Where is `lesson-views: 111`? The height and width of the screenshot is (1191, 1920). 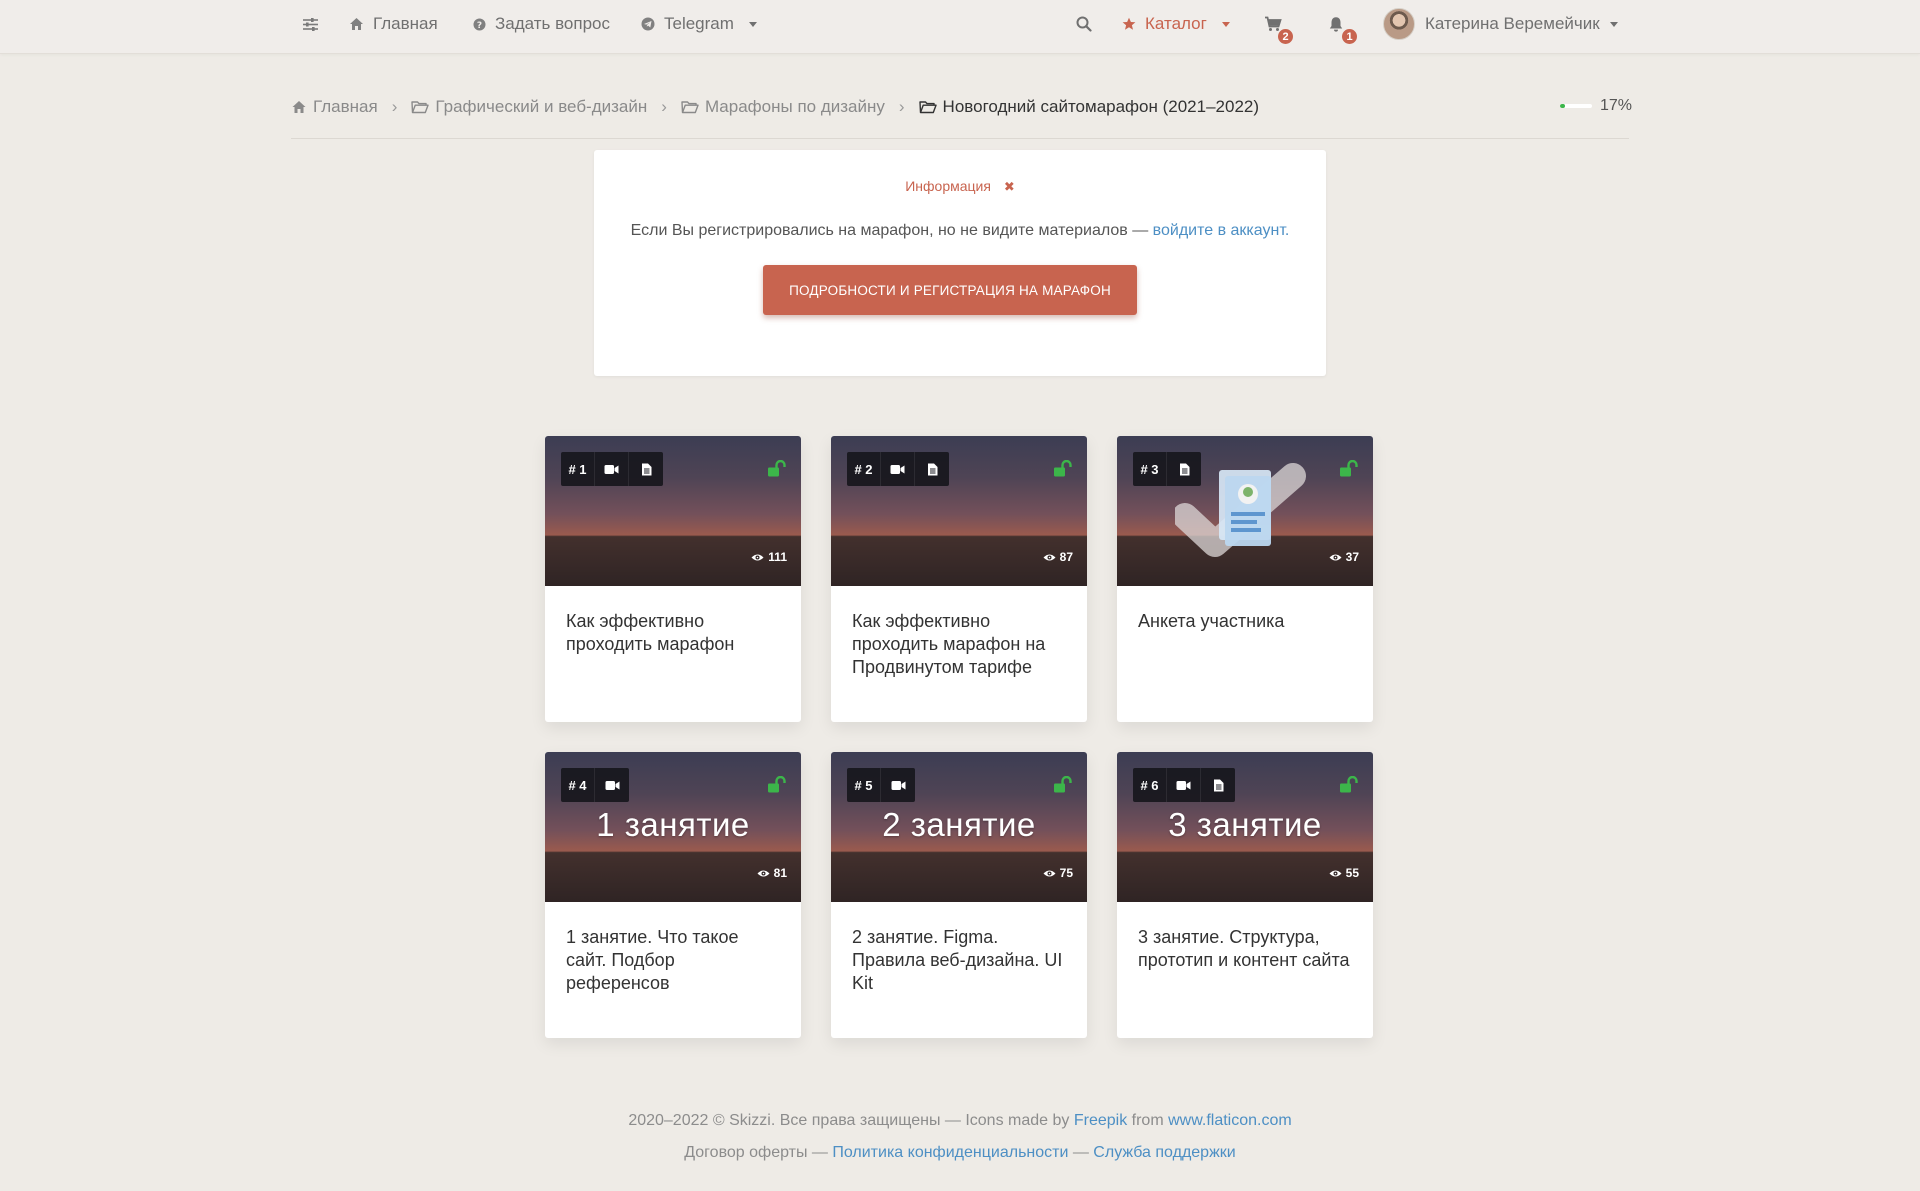 lesson-views: 111 is located at coordinates (769, 557).